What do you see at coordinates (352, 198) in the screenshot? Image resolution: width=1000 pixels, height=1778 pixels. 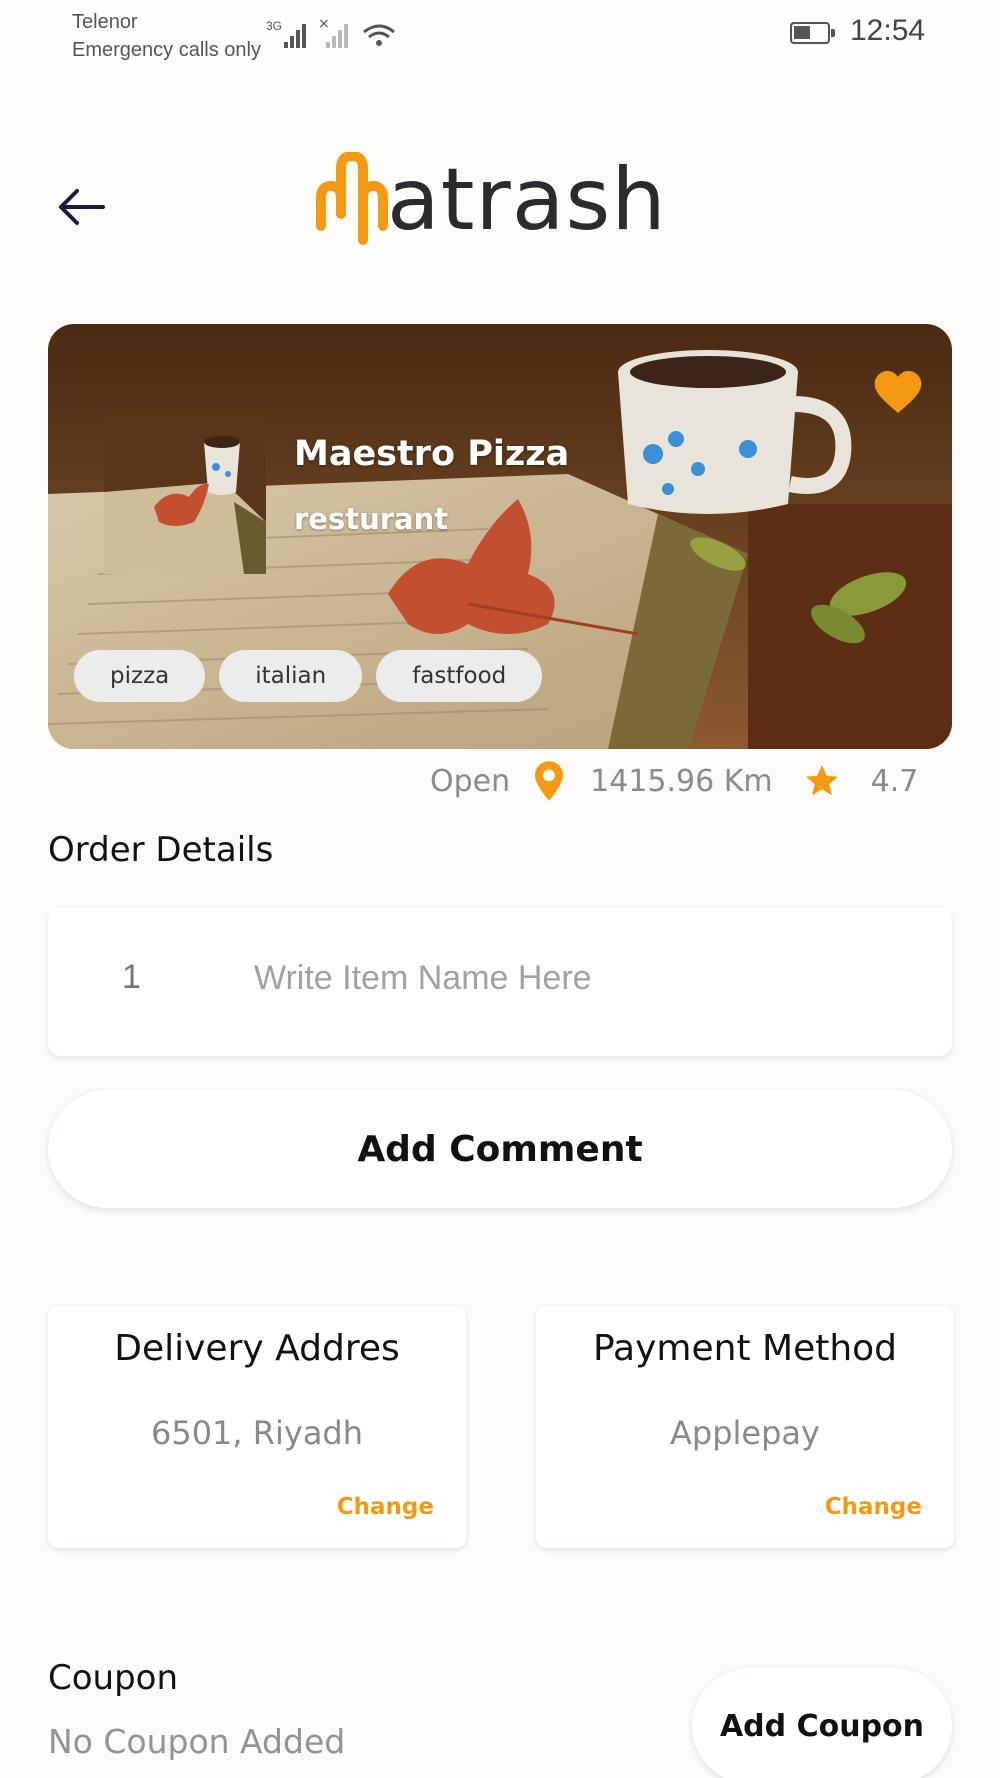 I see `logo-mark-icon` at bounding box center [352, 198].